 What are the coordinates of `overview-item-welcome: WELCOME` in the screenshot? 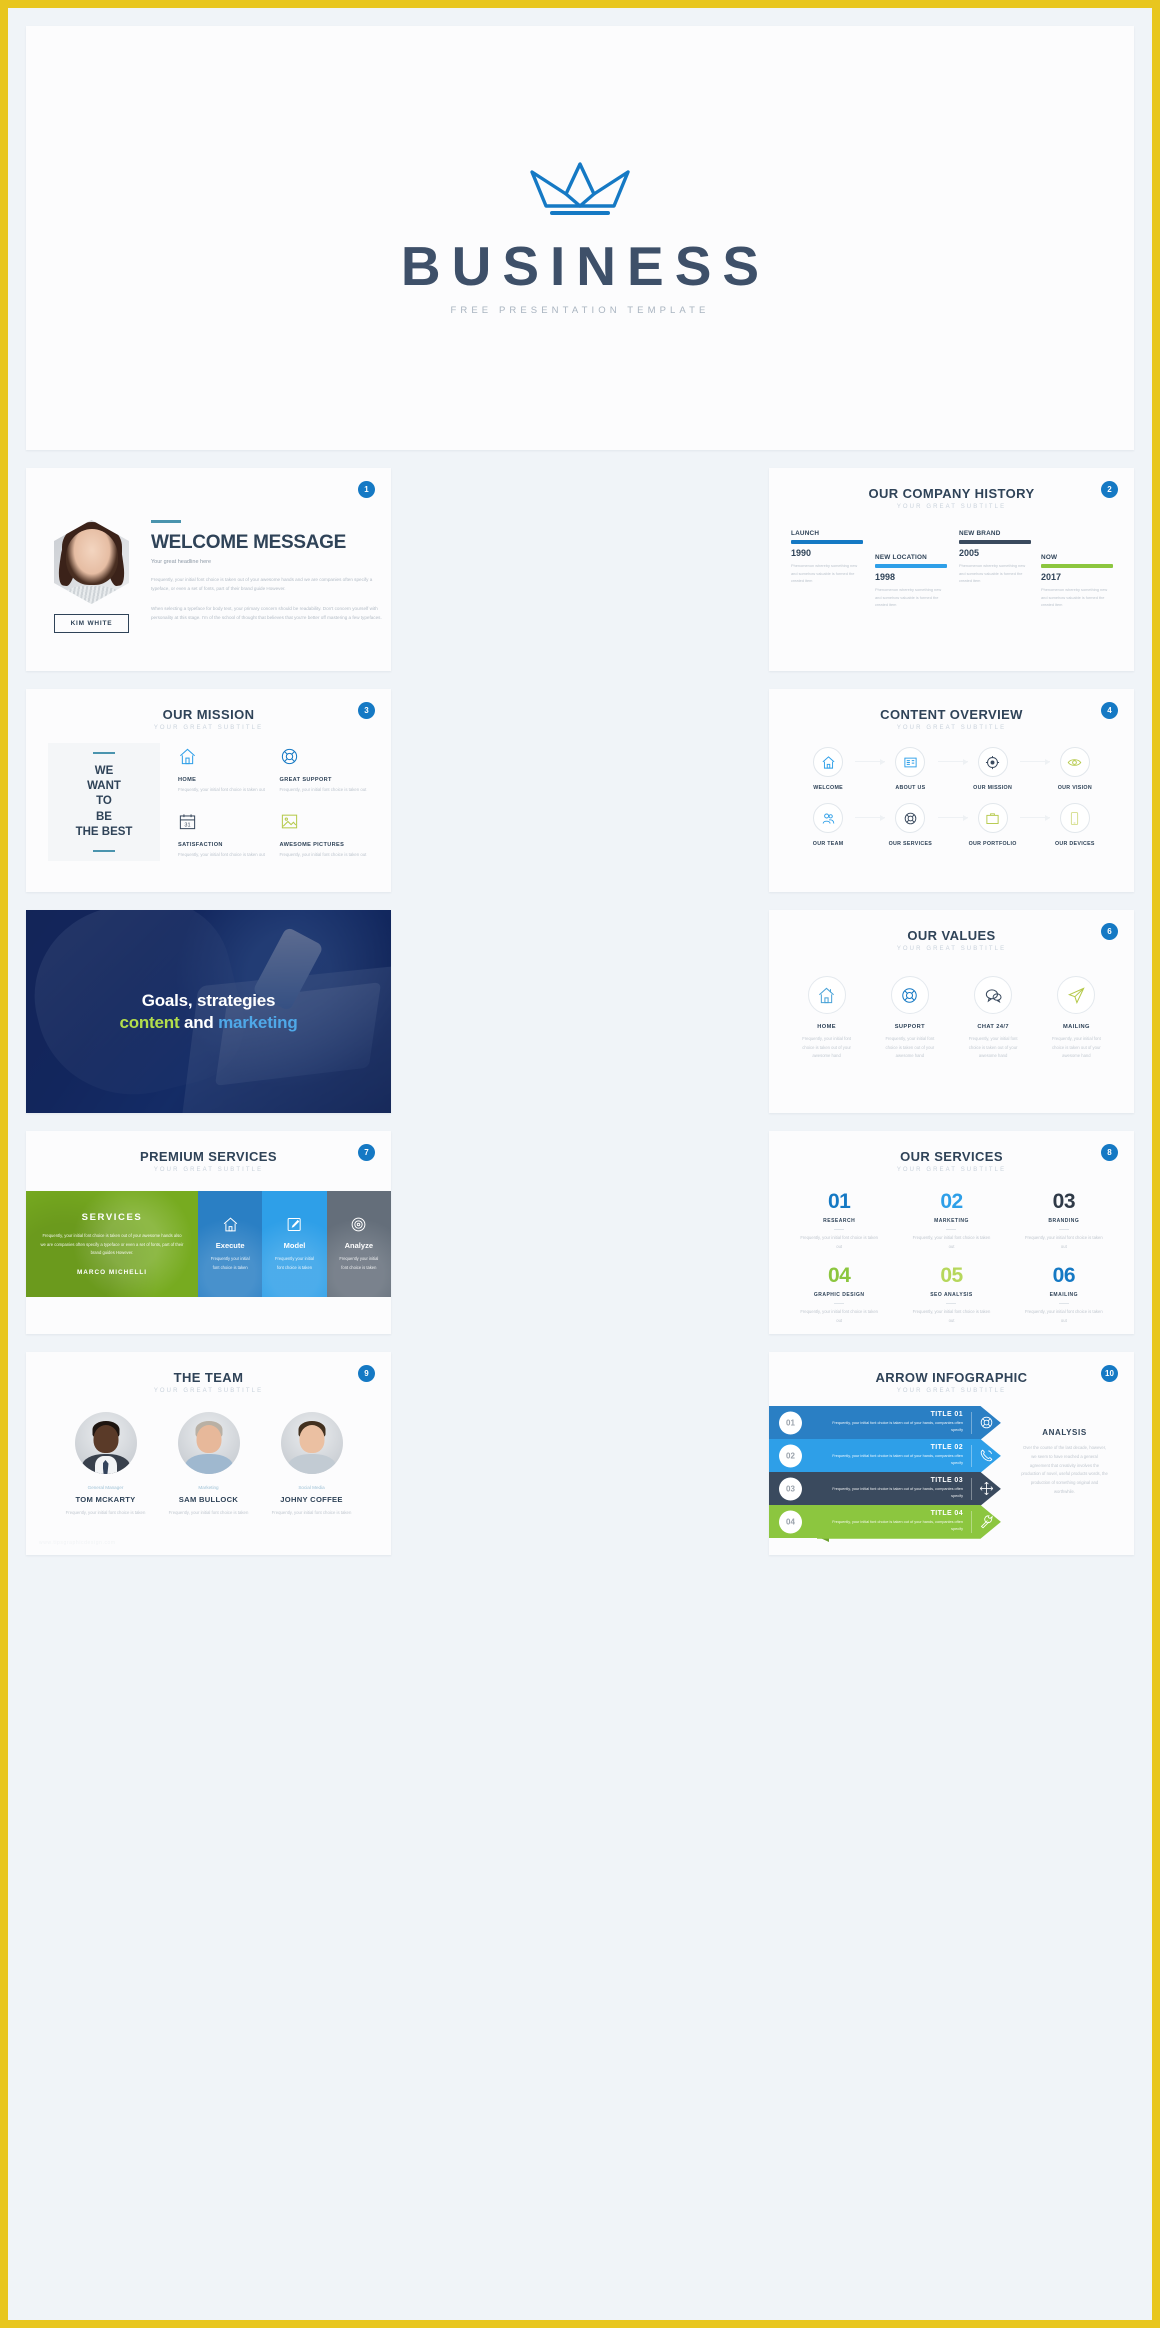 It's located at (836, 769).